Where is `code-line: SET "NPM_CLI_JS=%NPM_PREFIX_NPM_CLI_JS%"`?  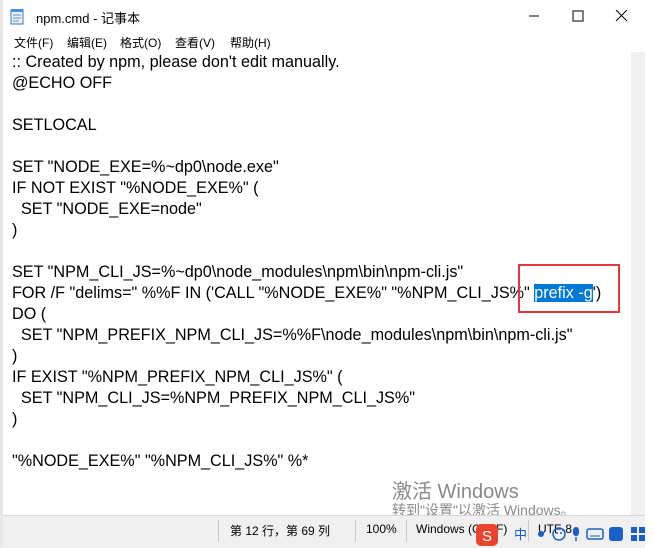 code-line: SET "NPM_CLI_JS=%NPM_PREFIX_NPM_CLI_JS%" is located at coordinates (213, 398).